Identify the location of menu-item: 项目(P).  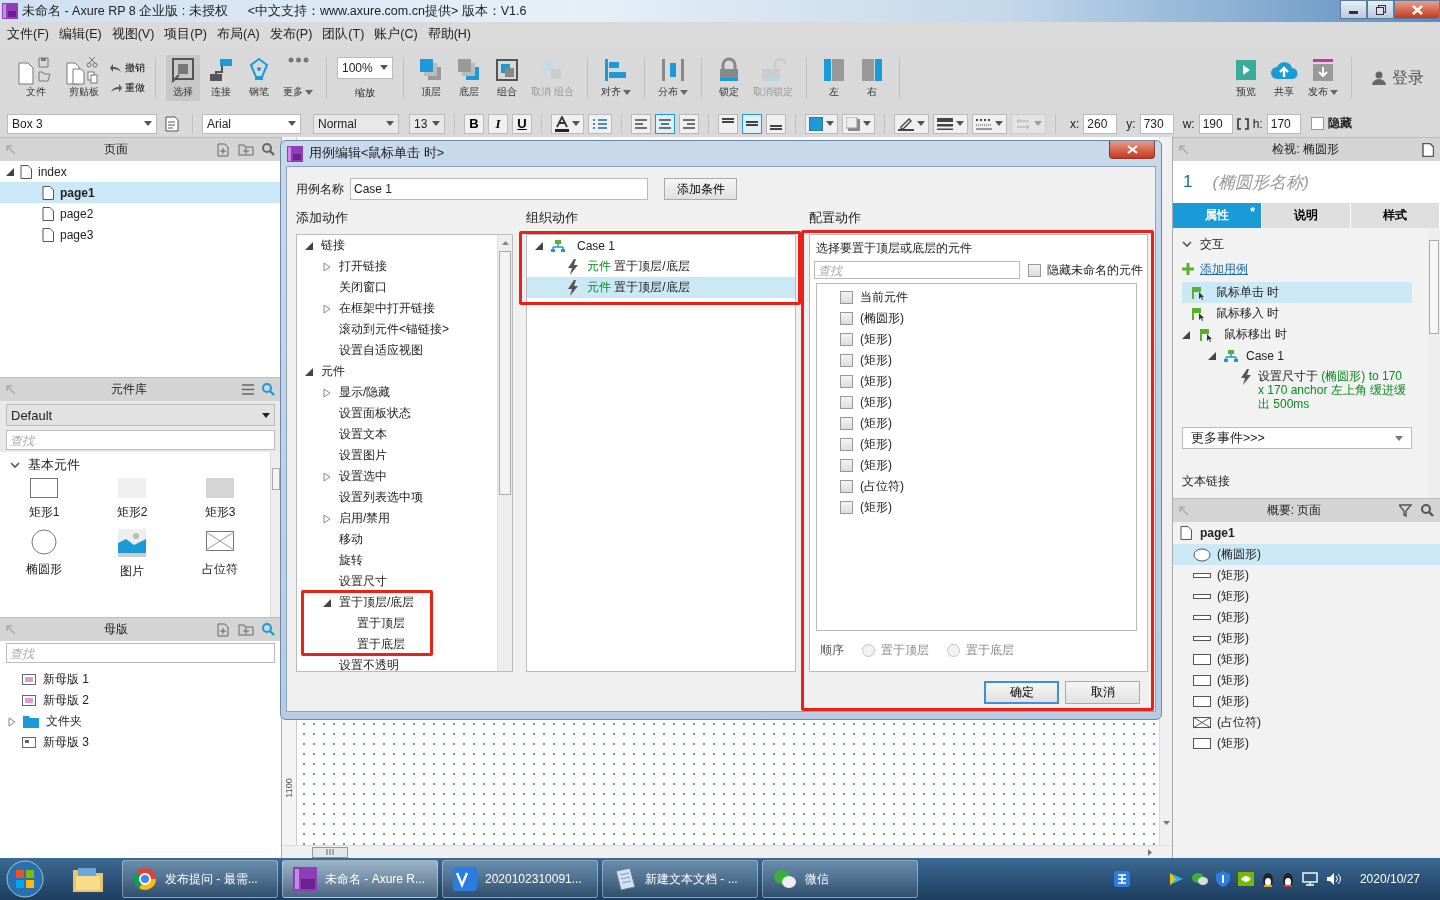
(185, 34).